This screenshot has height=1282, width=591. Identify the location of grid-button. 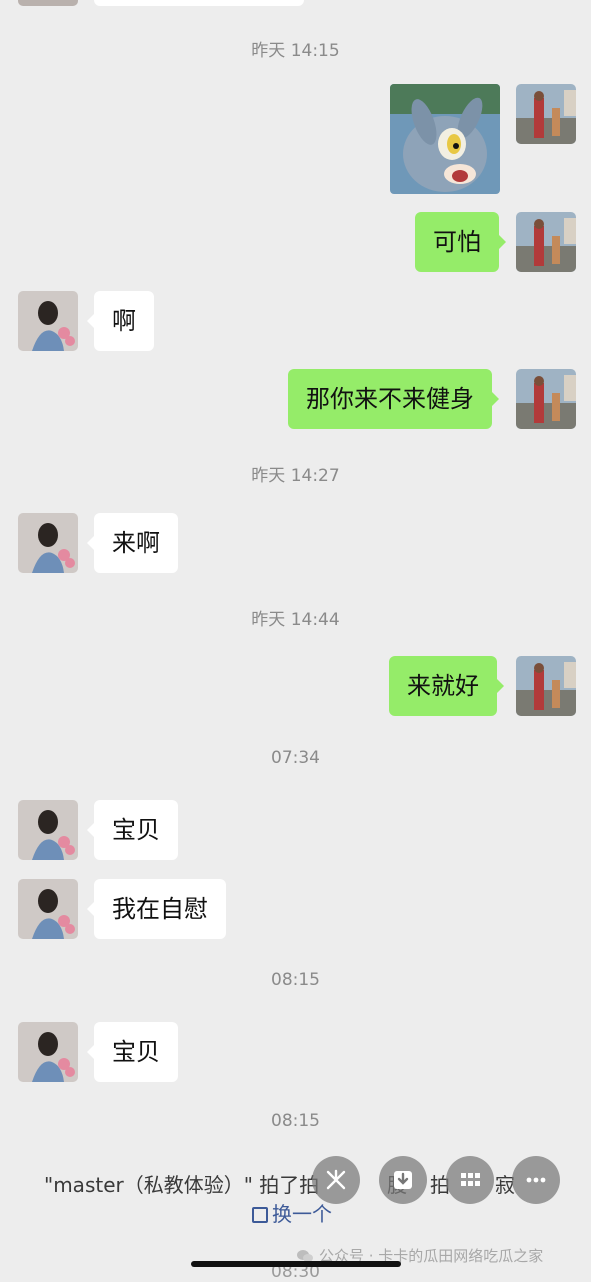
(470, 1180).